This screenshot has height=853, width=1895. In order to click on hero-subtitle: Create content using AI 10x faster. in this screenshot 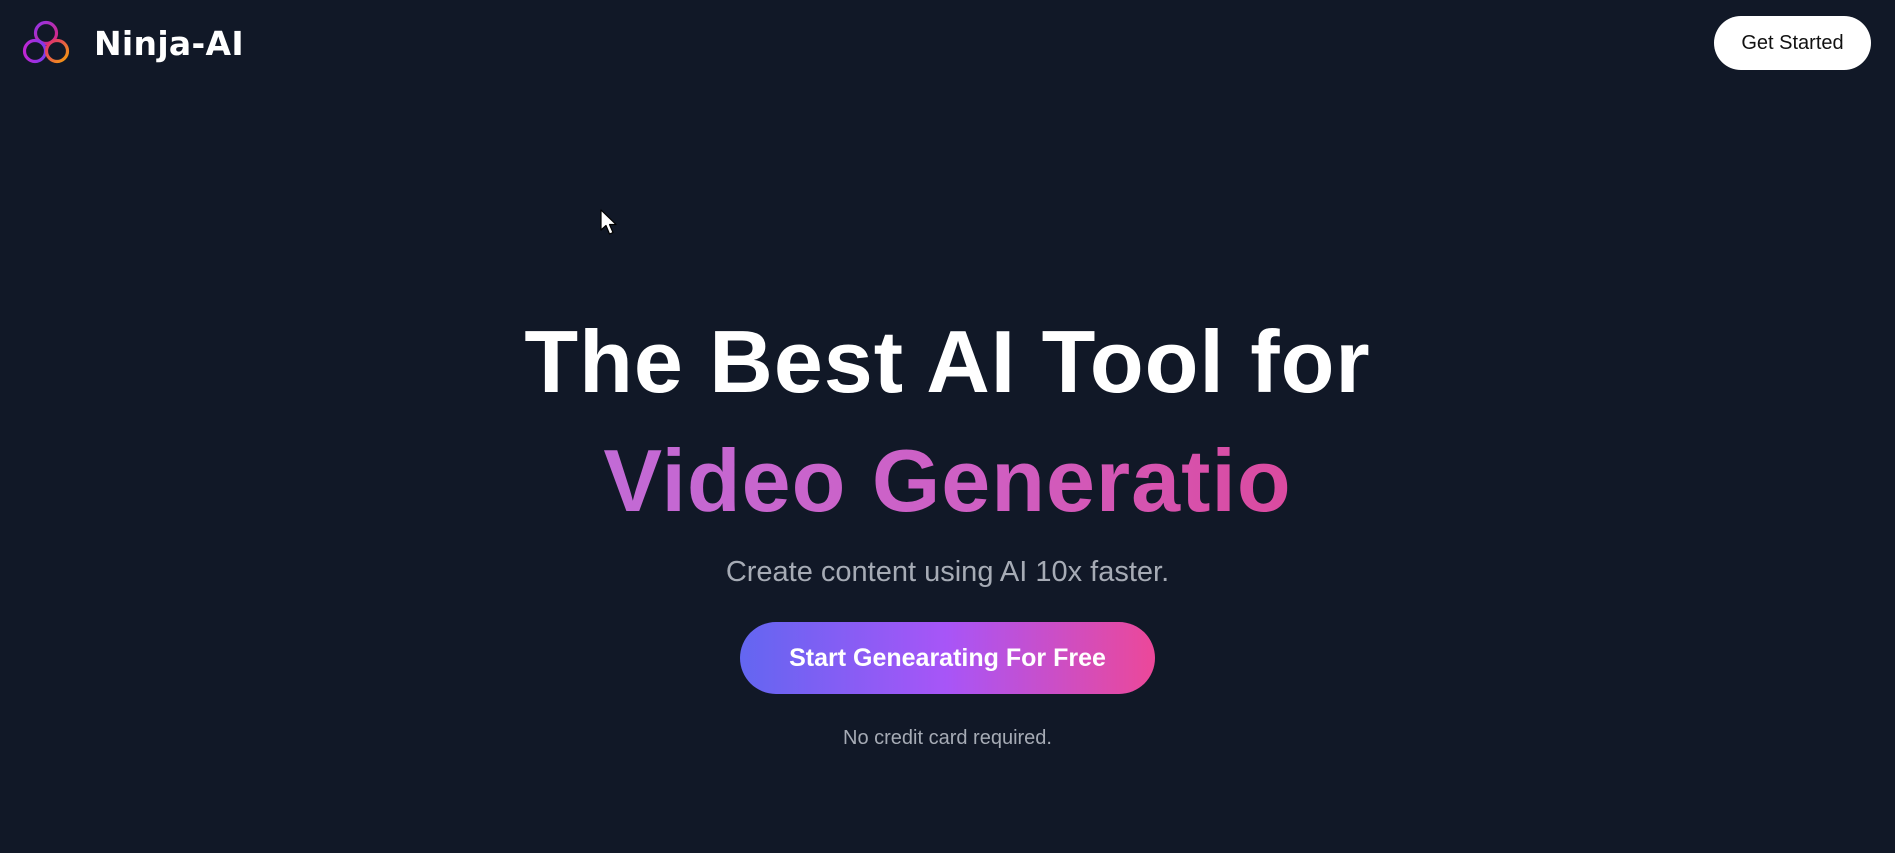, I will do `click(947, 572)`.